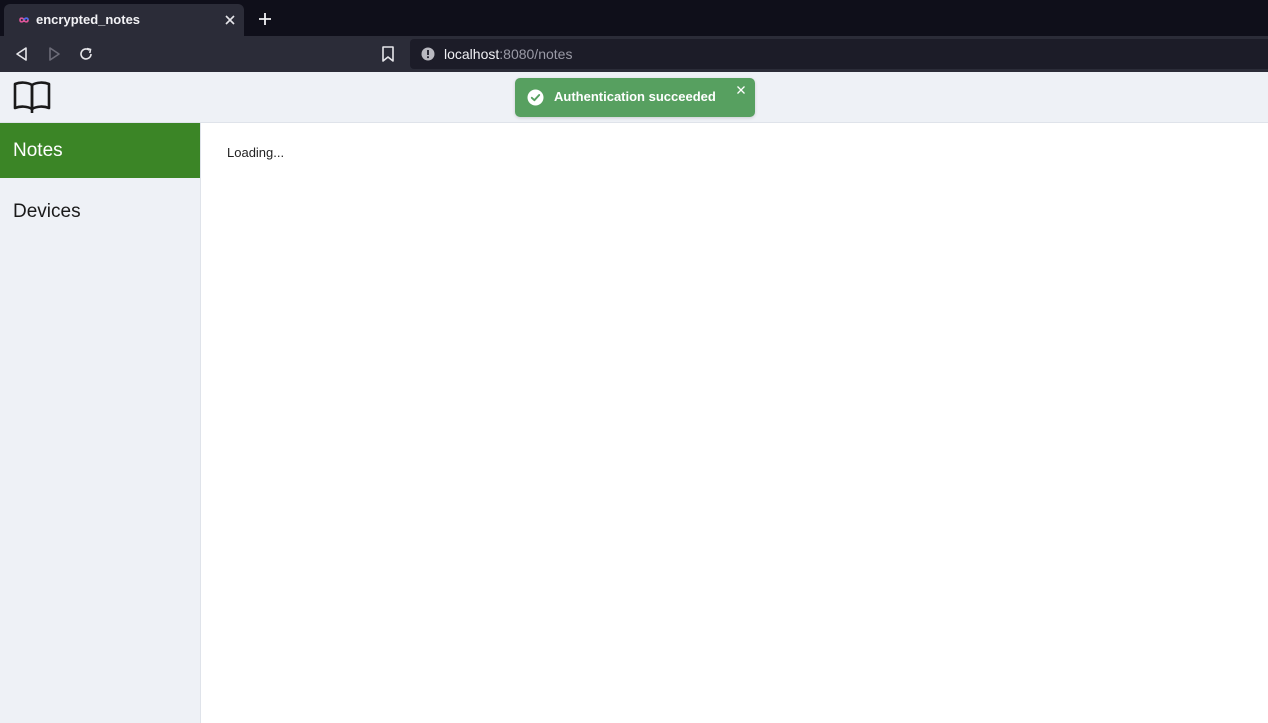 The height and width of the screenshot is (723, 1268). What do you see at coordinates (54, 54) in the screenshot?
I see `forward-icon` at bounding box center [54, 54].